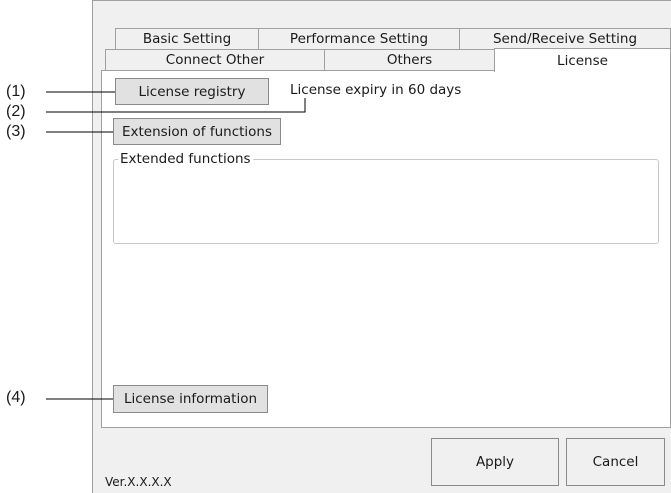  I want to click on extension-of-functions-button: Extension of functions, so click(197, 131).